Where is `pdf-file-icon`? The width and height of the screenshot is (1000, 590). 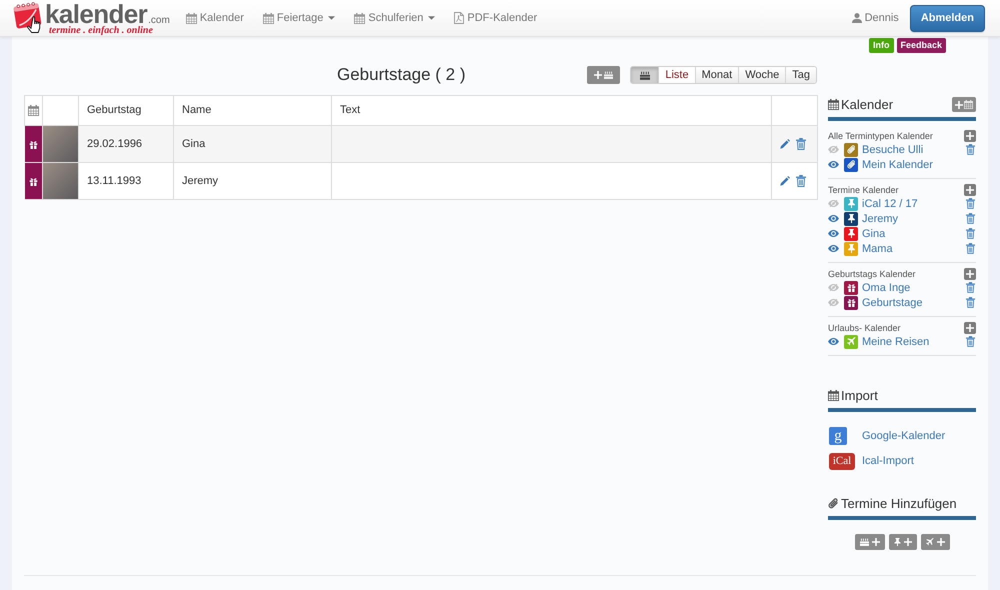
pdf-file-icon is located at coordinates (459, 18).